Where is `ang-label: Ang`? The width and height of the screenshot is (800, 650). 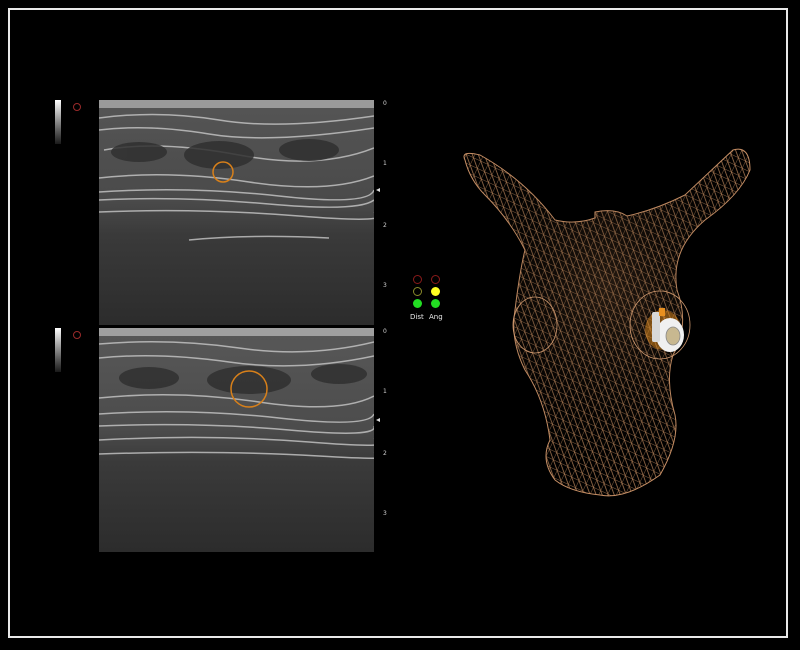
ang-label: Ang is located at coordinates (436, 317).